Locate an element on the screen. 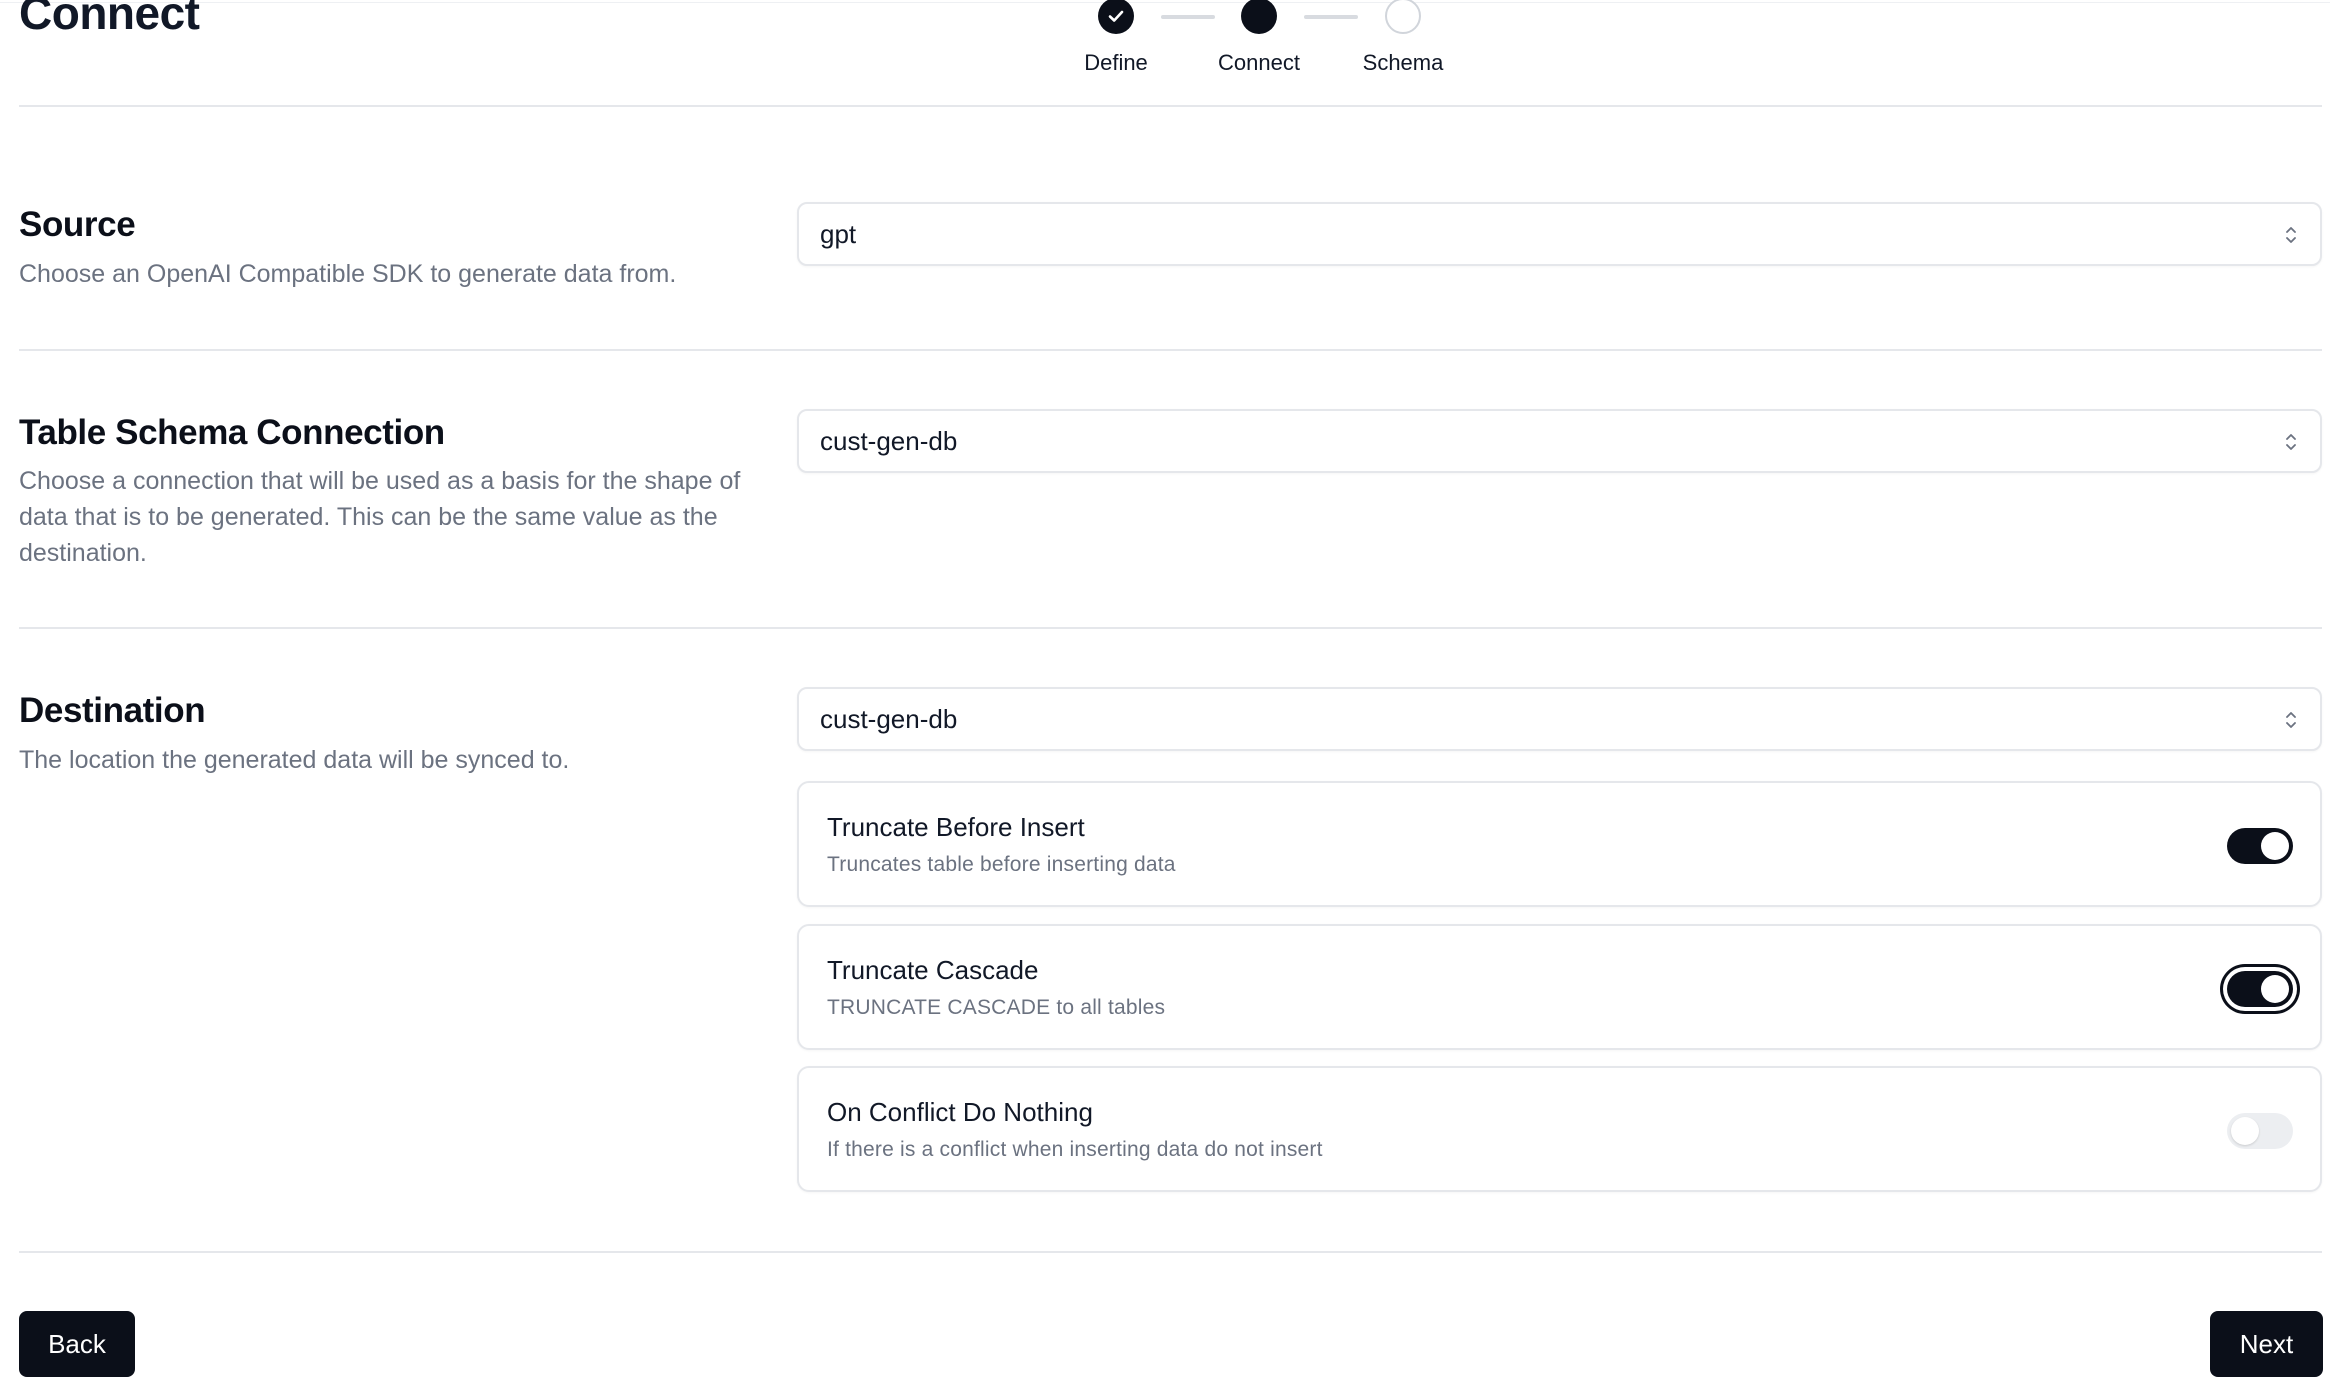 This screenshot has height=1380, width=2330. source-select: gpt is located at coordinates (1559, 234).